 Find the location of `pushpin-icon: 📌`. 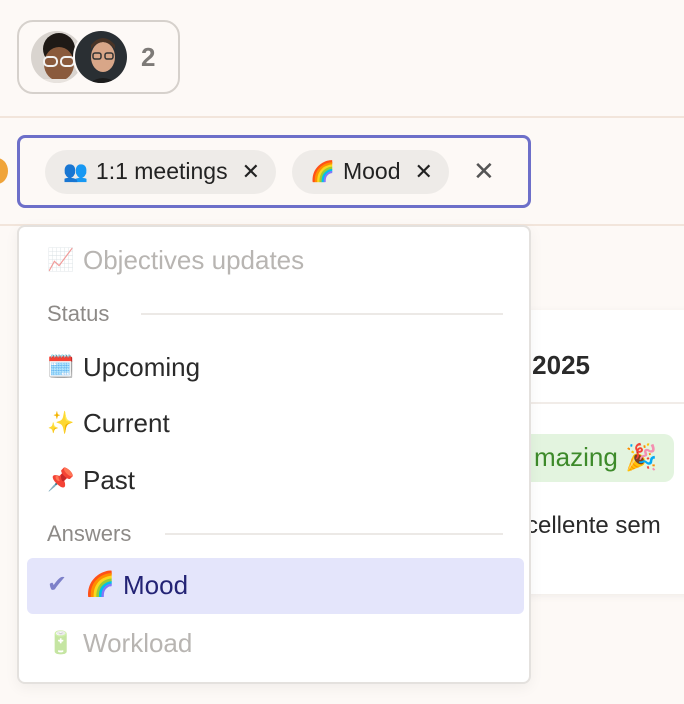

pushpin-icon: 📌 is located at coordinates (61, 479).